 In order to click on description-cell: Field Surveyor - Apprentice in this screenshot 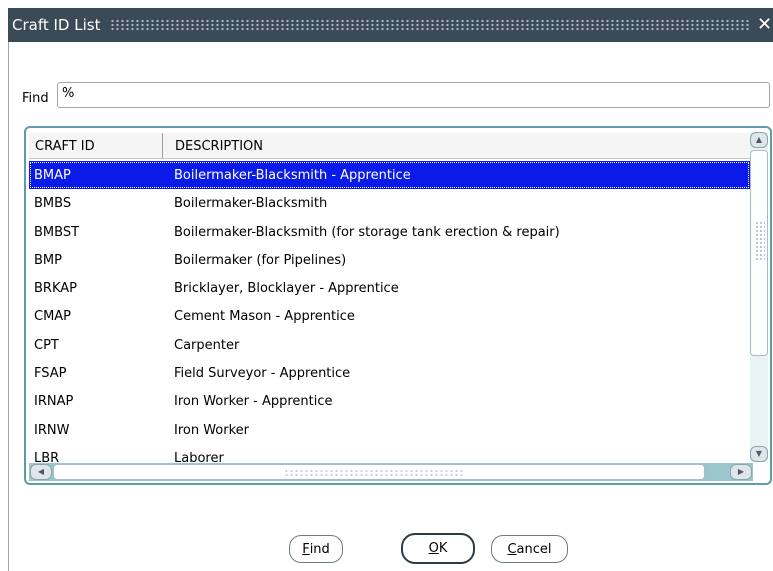, I will do `click(262, 374)`.